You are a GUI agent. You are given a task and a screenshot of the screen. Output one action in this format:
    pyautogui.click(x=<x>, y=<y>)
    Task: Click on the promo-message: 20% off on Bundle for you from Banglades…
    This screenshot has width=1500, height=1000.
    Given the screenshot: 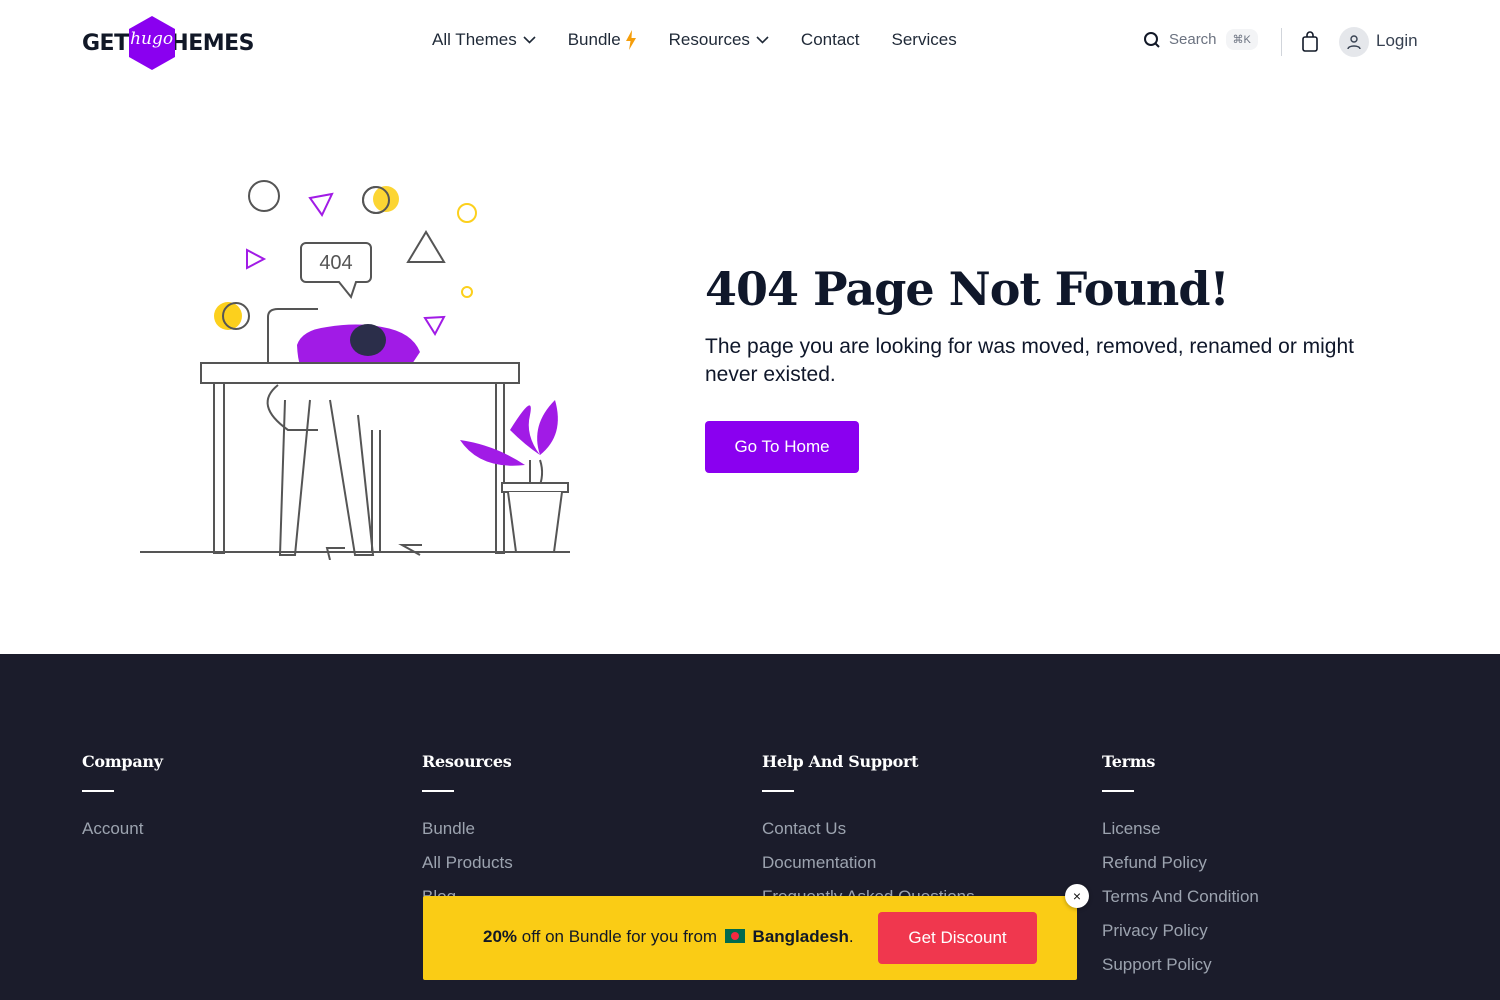 What is the action you would take?
    pyautogui.click(x=668, y=937)
    